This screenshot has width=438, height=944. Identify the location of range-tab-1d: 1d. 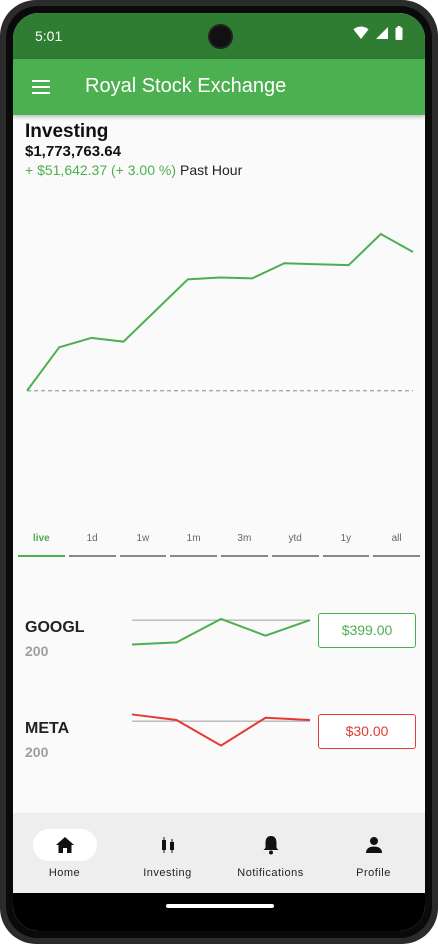
(92, 544).